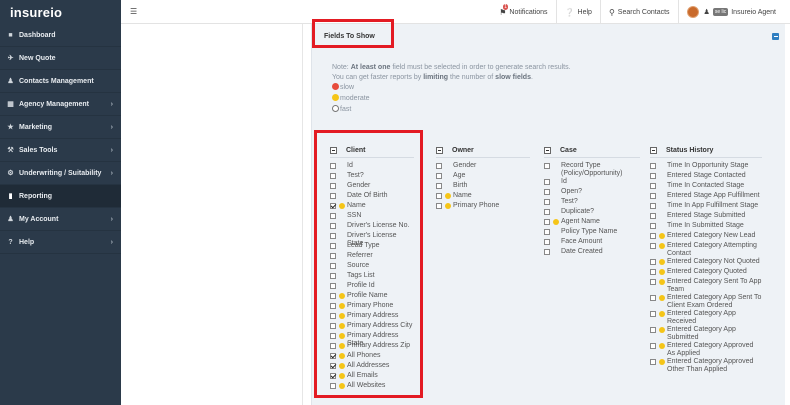 This screenshot has width=790, height=405. Describe the element at coordinates (705, 225) in the screenshot. I see `field-label: Time In Submitted Stage` at that location.